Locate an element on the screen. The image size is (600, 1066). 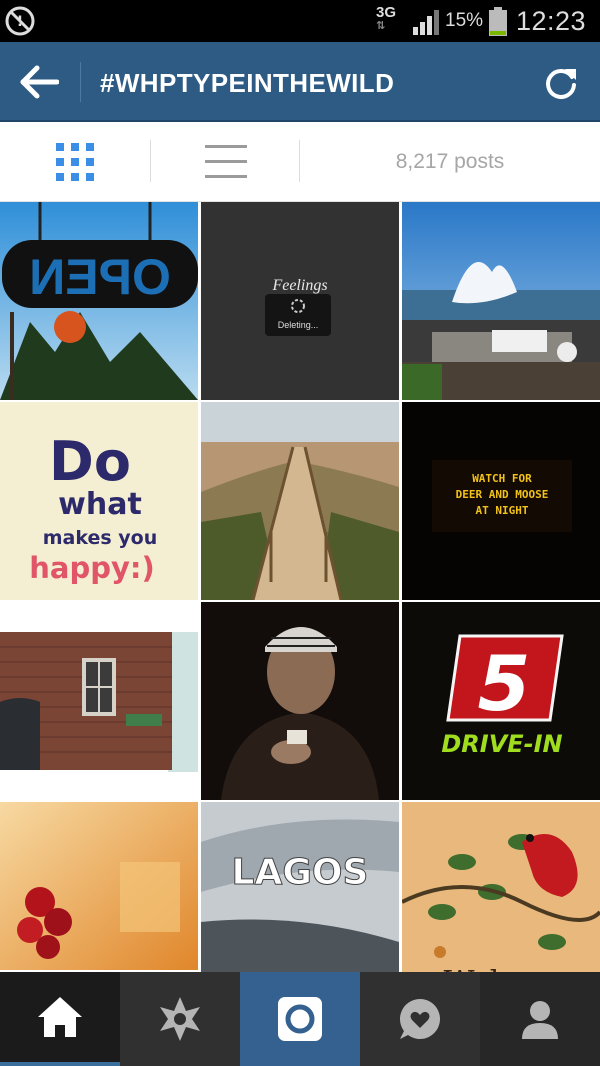
photo-tile-neon-sign: WATCH FOR DEER AND MOOSE AT NIGHT is located at coordinates (501, 501).